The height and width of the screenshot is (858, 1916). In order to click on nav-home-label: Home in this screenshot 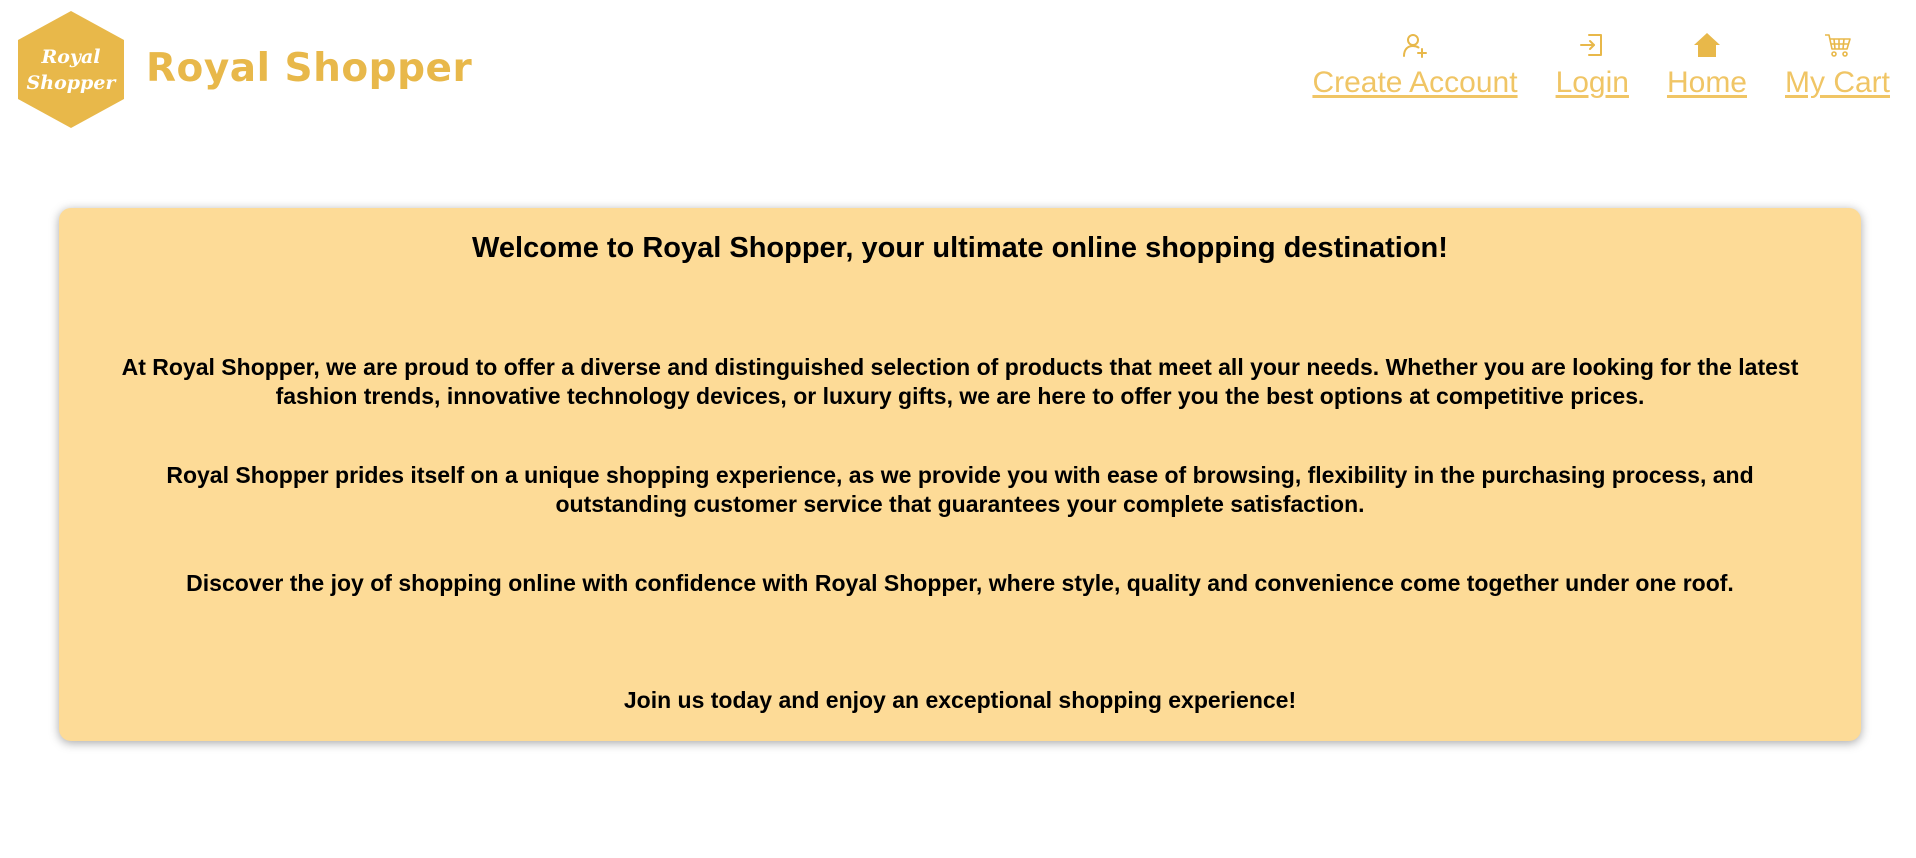, I will do `click(1706, 82)`.